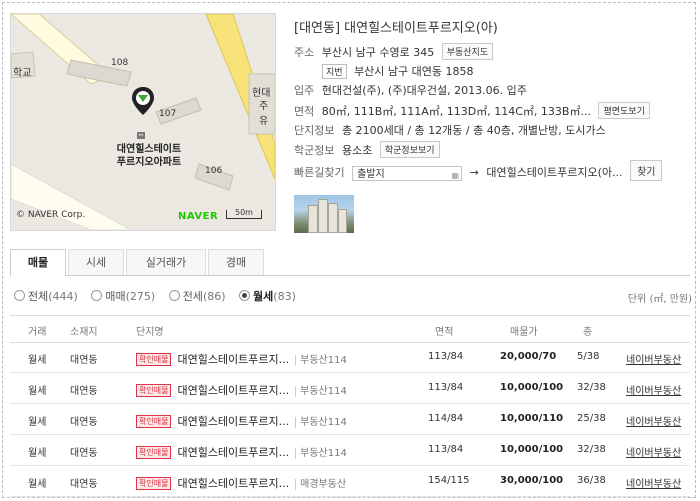 The width and height of the screenshot is (700, 501). What do you see at coordinates (192, 296) in the screenshot?
I see `filter-jeonse-label: 전세` at bounding box center [192, 296].